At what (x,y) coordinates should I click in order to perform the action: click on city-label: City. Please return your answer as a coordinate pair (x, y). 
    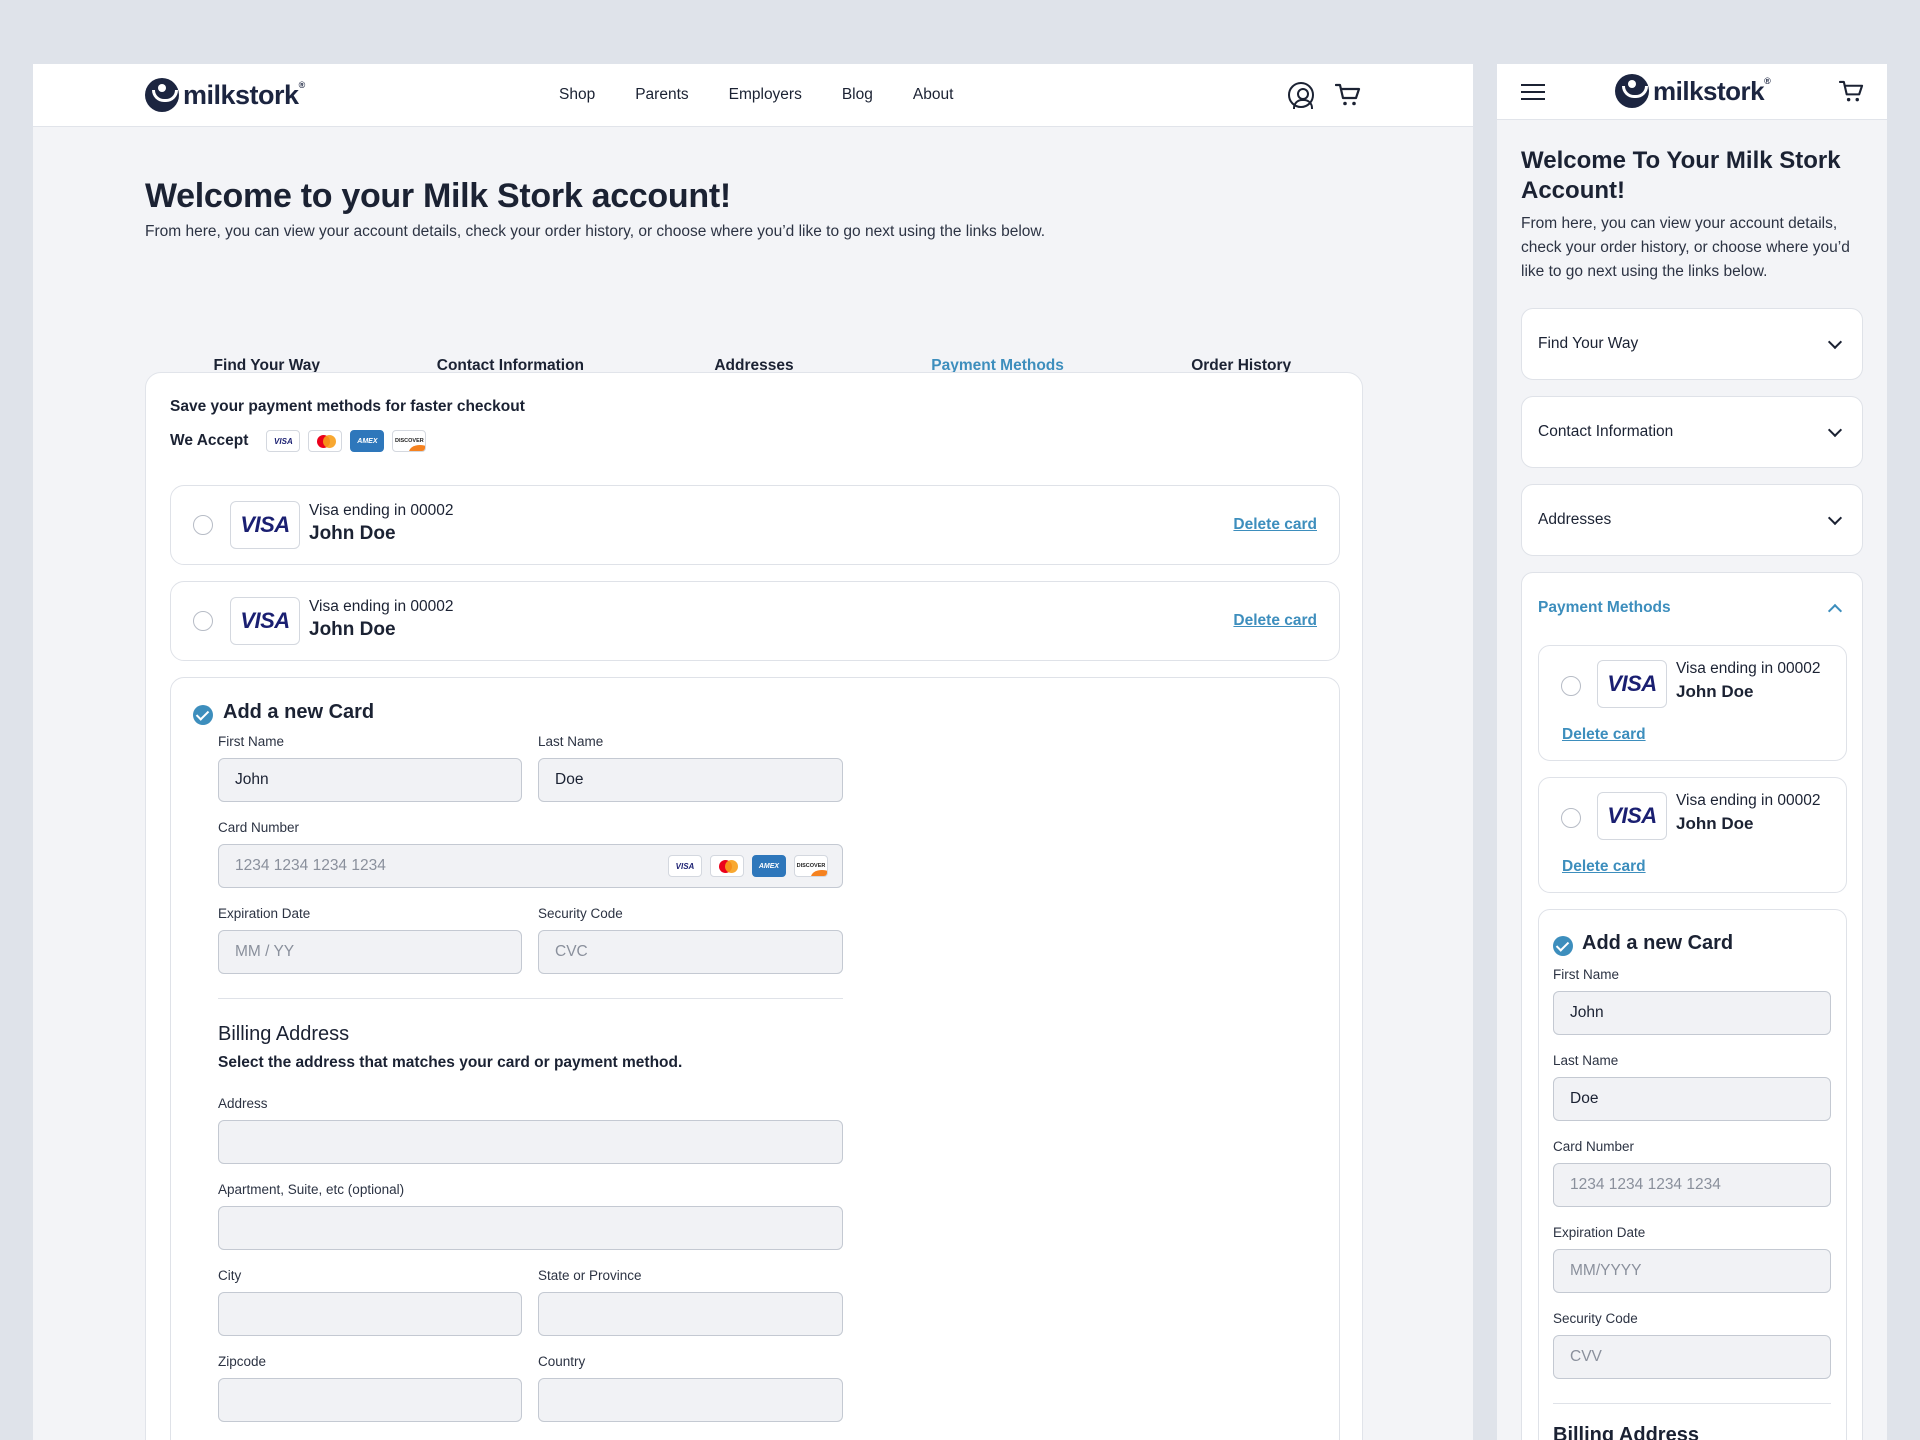
    Looking at the image, I should click on (230, 1275).